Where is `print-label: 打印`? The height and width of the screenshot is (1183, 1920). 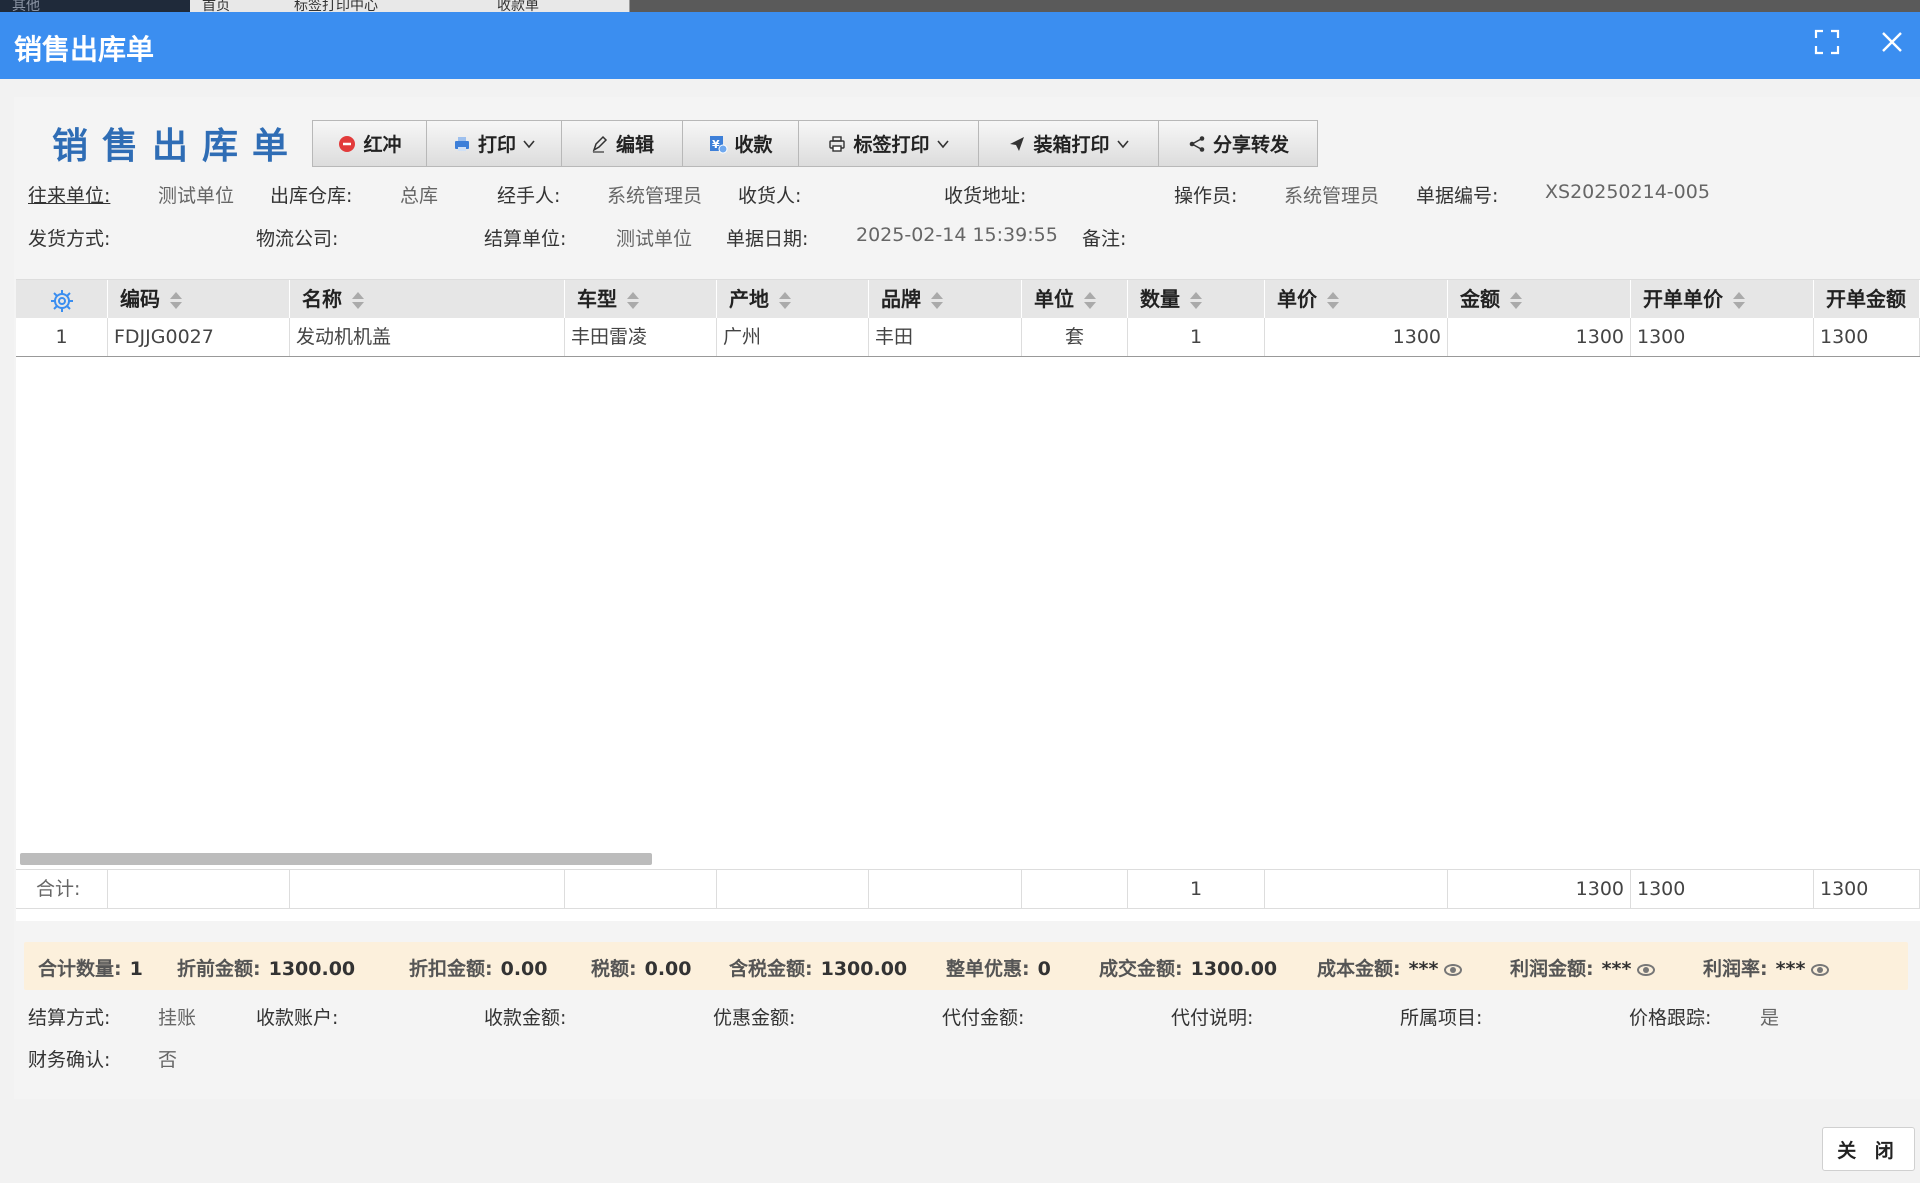
print-label: 打印 is located at coordinates (496, 145).